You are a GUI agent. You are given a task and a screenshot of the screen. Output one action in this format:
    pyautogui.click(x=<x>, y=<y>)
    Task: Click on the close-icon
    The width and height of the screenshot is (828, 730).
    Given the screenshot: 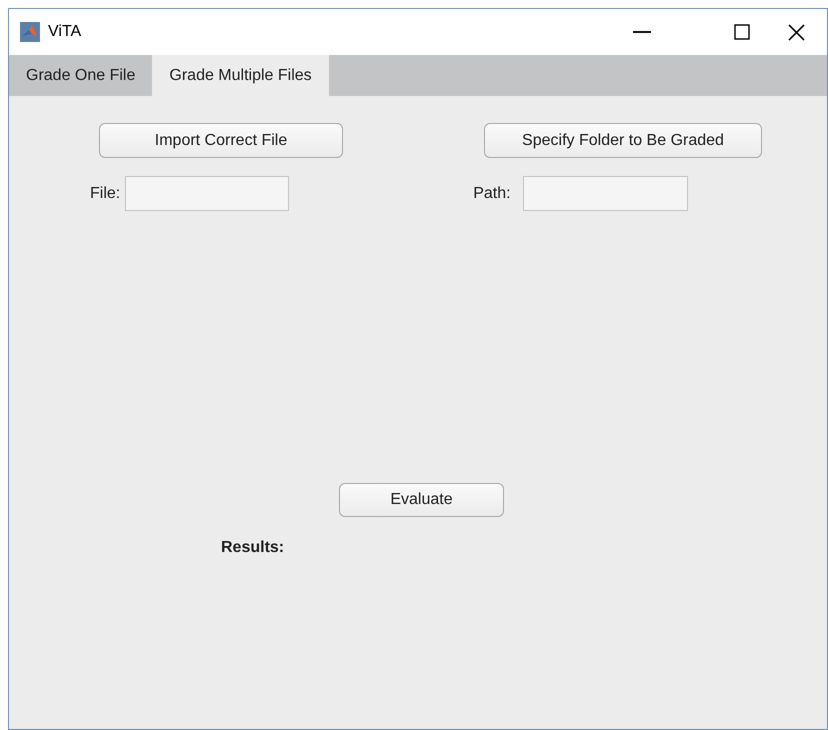 What is the action you would take?
    pyautogui.click(x=796, y=32)
    